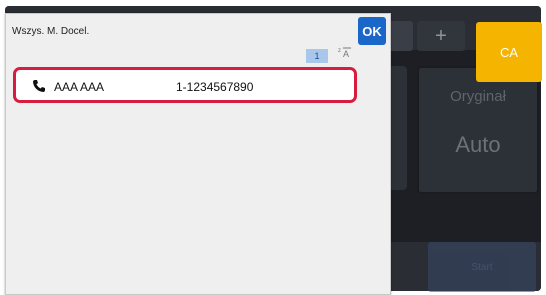  What do you see at coordinates (478, 96) in the screenshot?
I see `original-label: Oryginał` at bounding box center [478, 96].